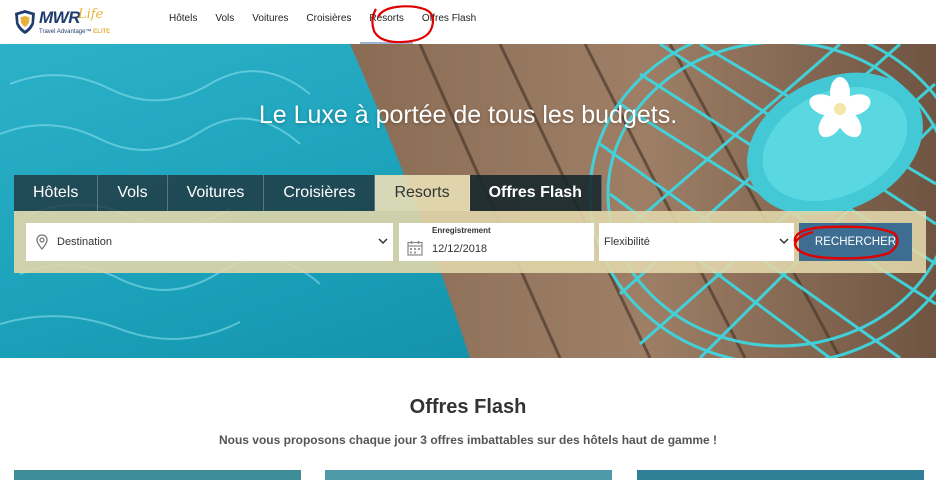 Image resolution: width=936 pixels, height=480 pixels. Describe the element at coordinates (449, 22) in the screenshot. I see `nav-link-flash-offers: Offres Flash` at that location.